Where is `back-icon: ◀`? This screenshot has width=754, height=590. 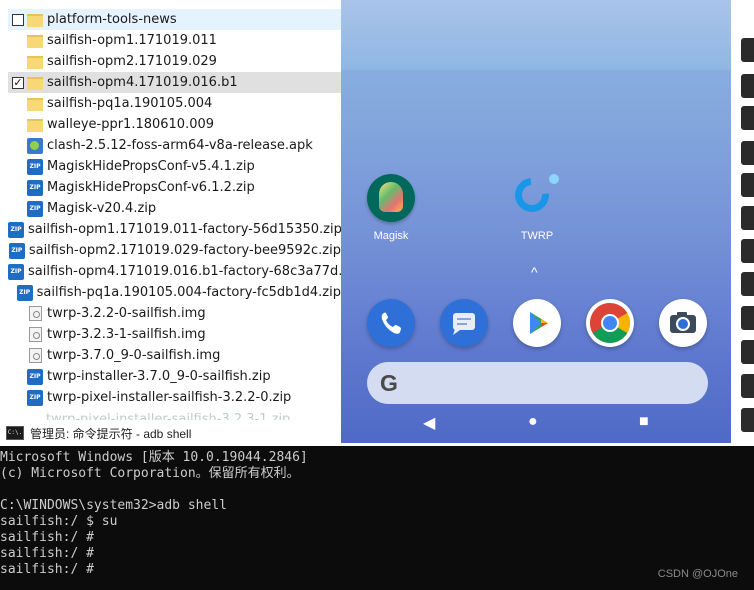
back-icon: ◀ is located at coordinates (429, 423).